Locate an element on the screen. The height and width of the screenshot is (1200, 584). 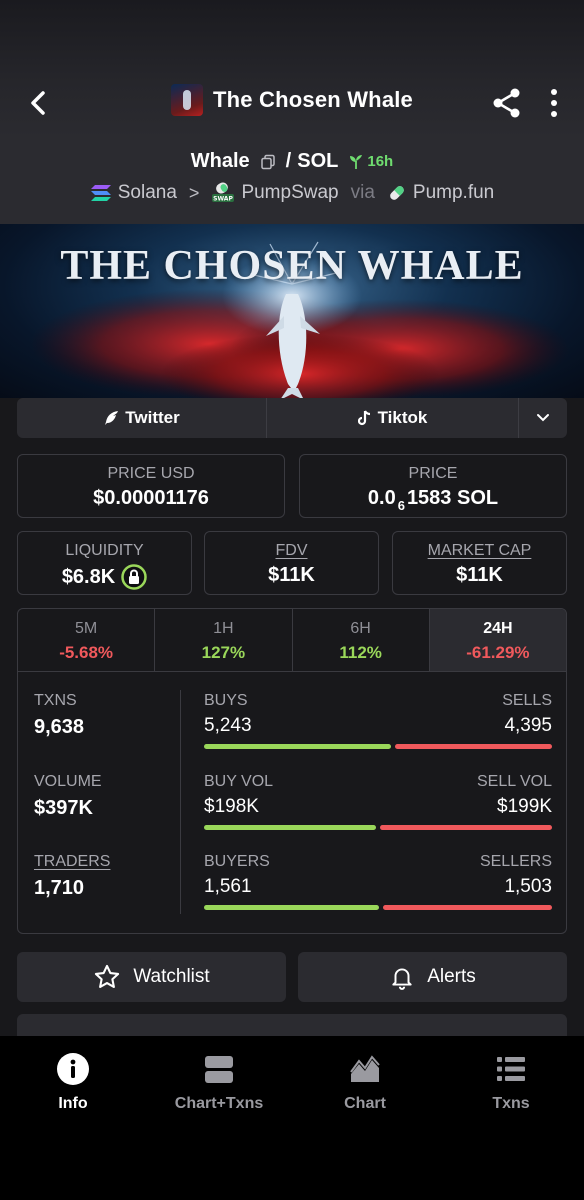
sellers-bar-segment is located at coordinates (467, 907).